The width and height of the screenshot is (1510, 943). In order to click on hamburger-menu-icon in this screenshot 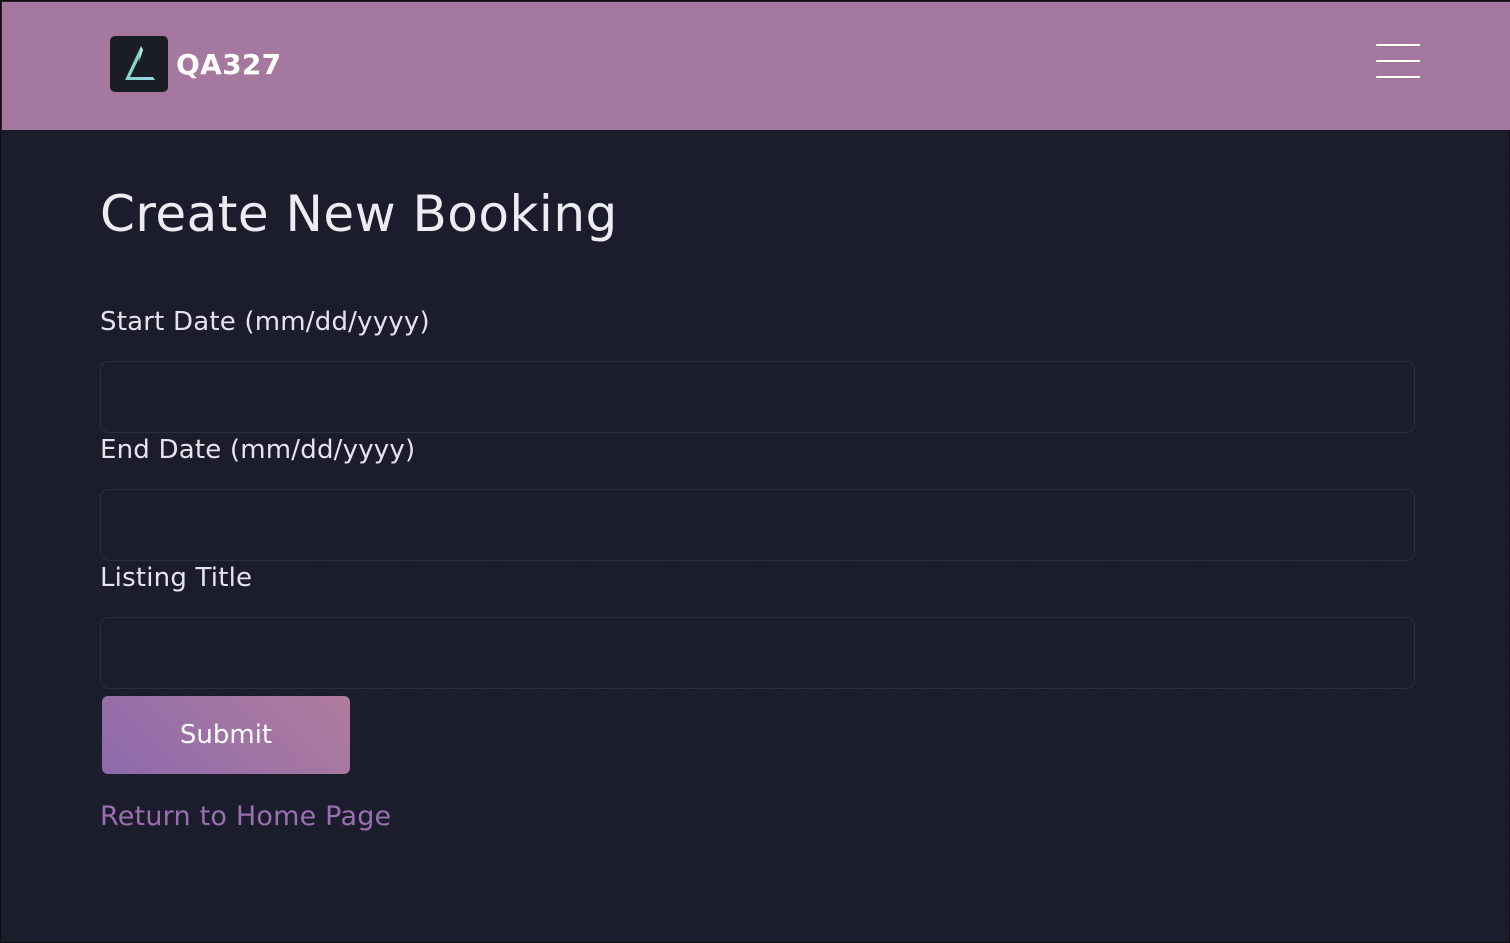, I will do `click(1399, 62)`.